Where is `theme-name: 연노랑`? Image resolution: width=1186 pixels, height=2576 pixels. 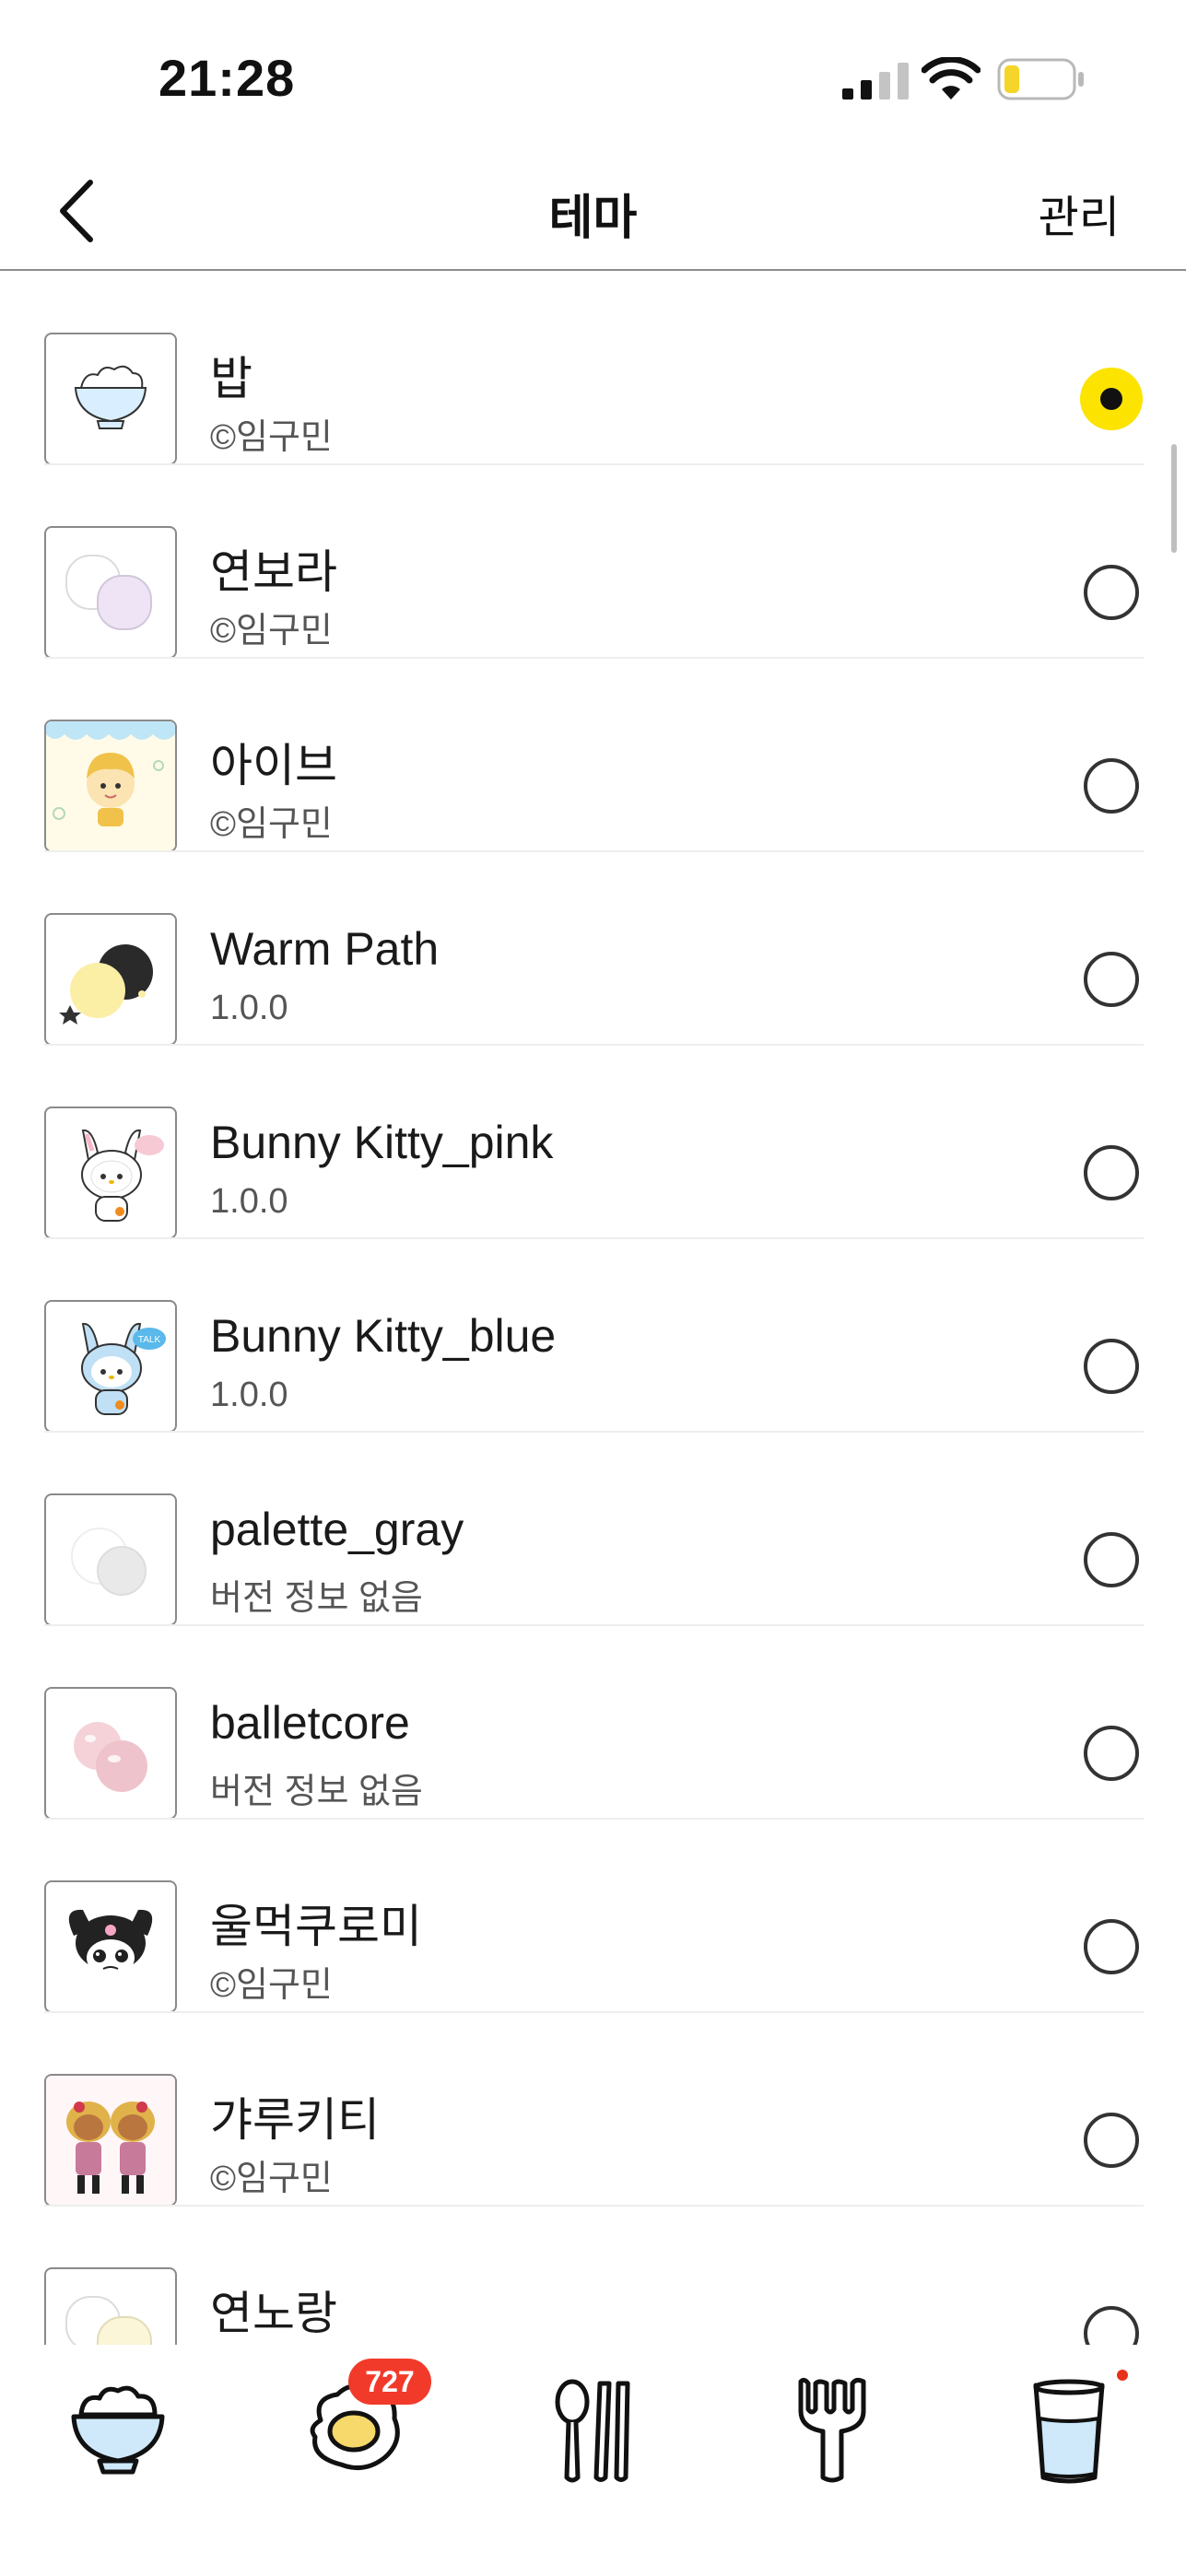
theme-name: 연노랑 is located at coordinates (273, 2313).